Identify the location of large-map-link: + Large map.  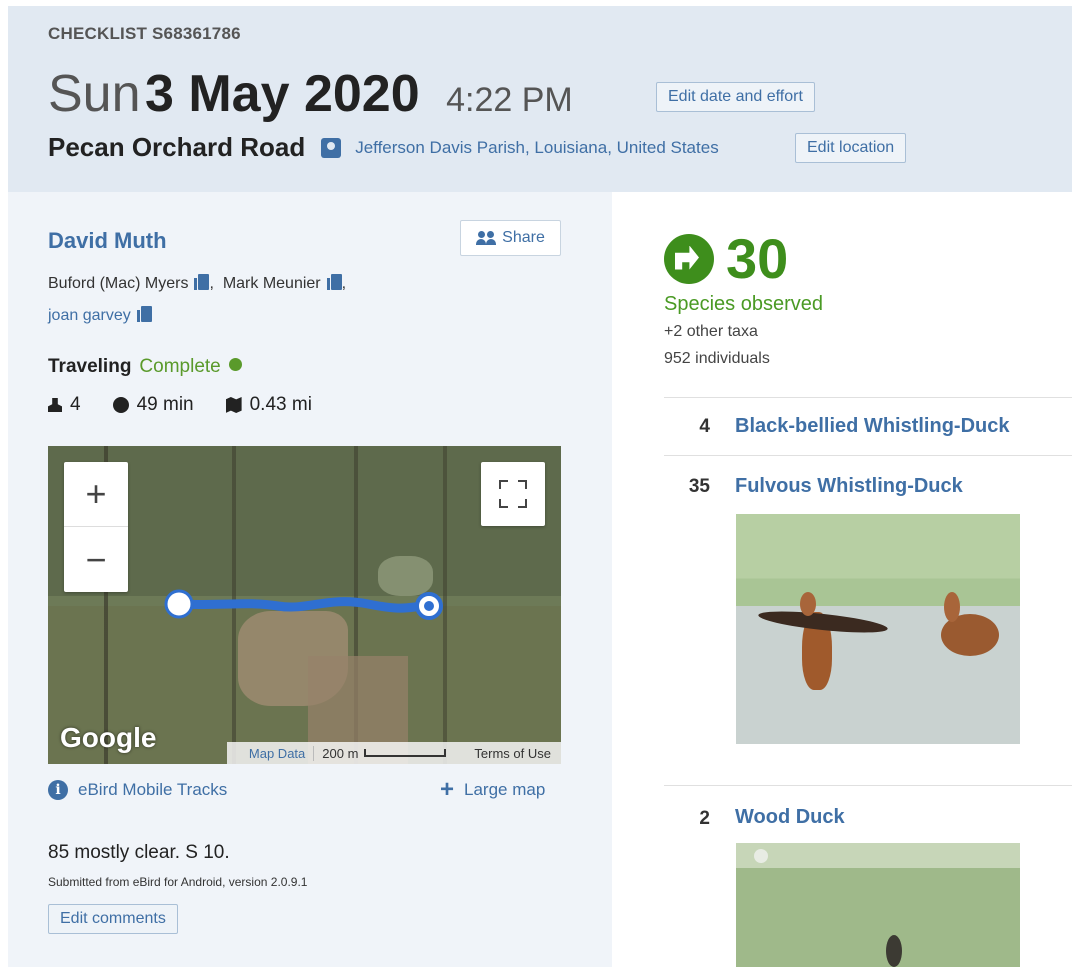
(493, 789).